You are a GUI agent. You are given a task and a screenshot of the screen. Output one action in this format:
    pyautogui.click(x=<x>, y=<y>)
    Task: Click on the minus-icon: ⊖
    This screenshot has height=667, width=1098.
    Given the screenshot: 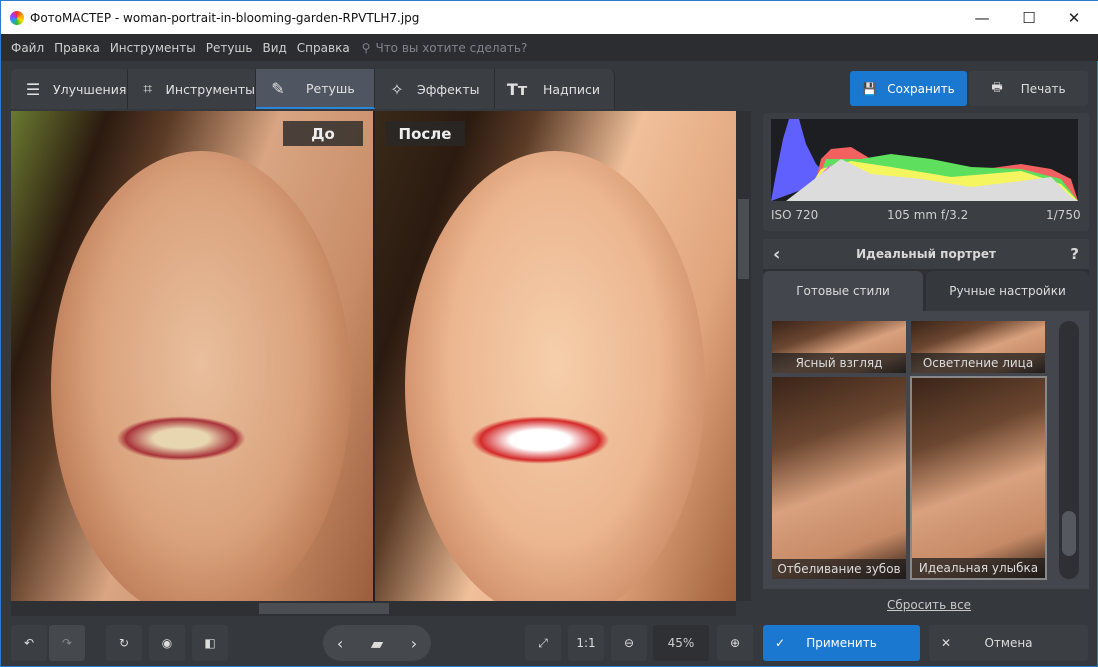 What is the action you would take?
    pyautogui.click(x=629, y=643)
    